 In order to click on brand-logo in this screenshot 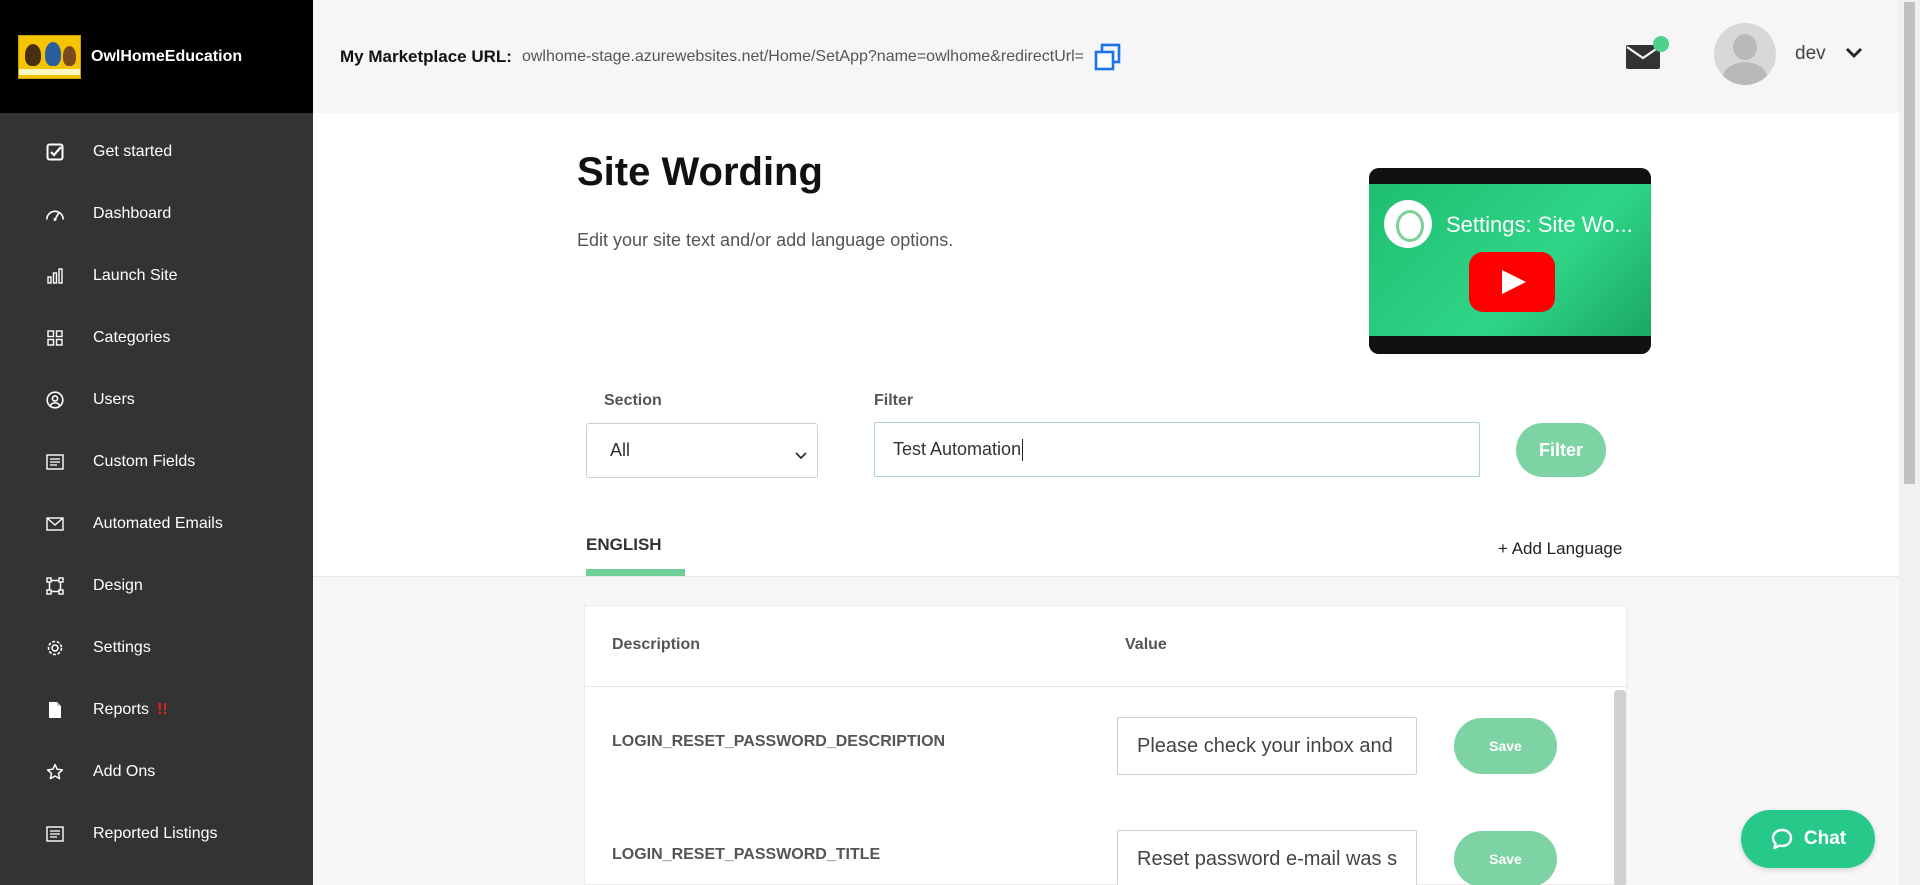, I will do `click(49, 56)`.